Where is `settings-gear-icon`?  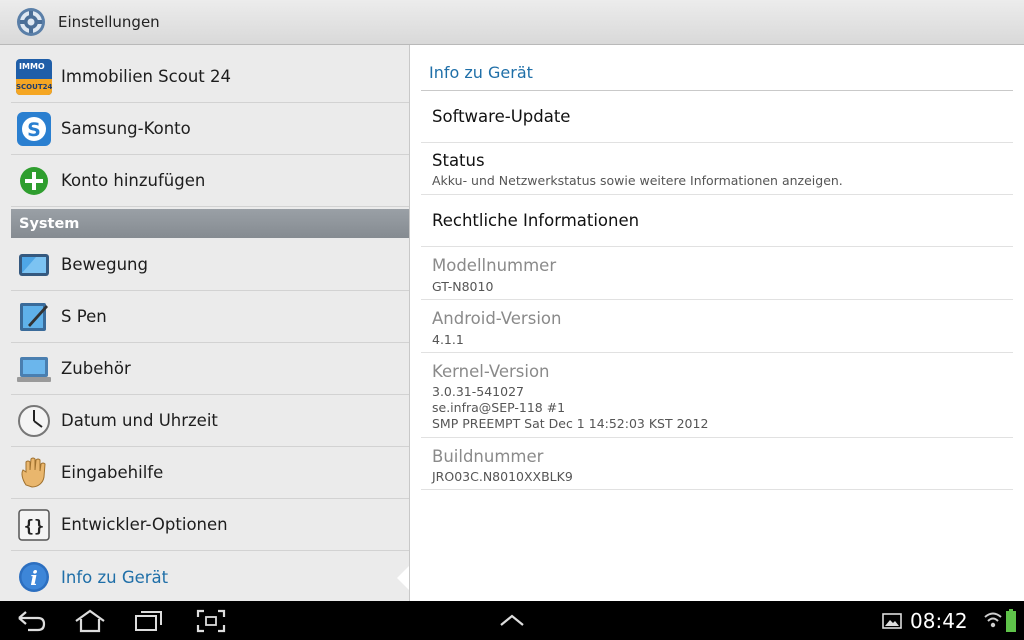
settings-gear-icon is located at coordinates (31, 22).